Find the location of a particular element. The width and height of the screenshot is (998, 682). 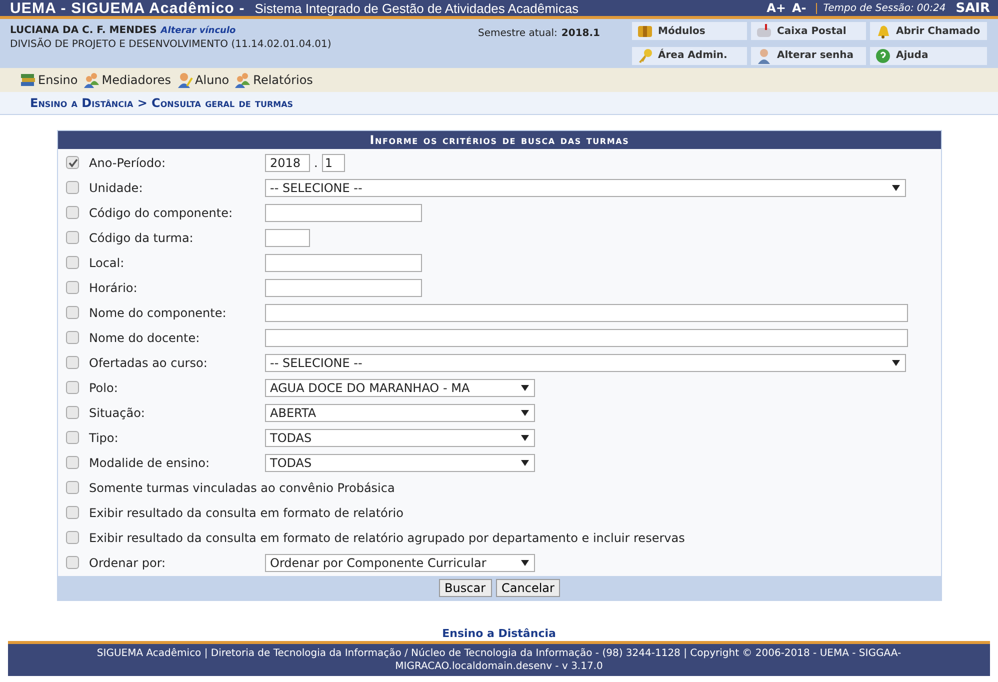

font-increase-link: A+ is located at coordinates (776, 8).